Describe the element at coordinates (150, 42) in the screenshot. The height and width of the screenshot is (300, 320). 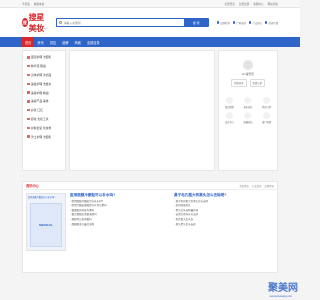
I see `main-nav: 首页 资讯 供应 品牌 商城 全部目录` at that location.